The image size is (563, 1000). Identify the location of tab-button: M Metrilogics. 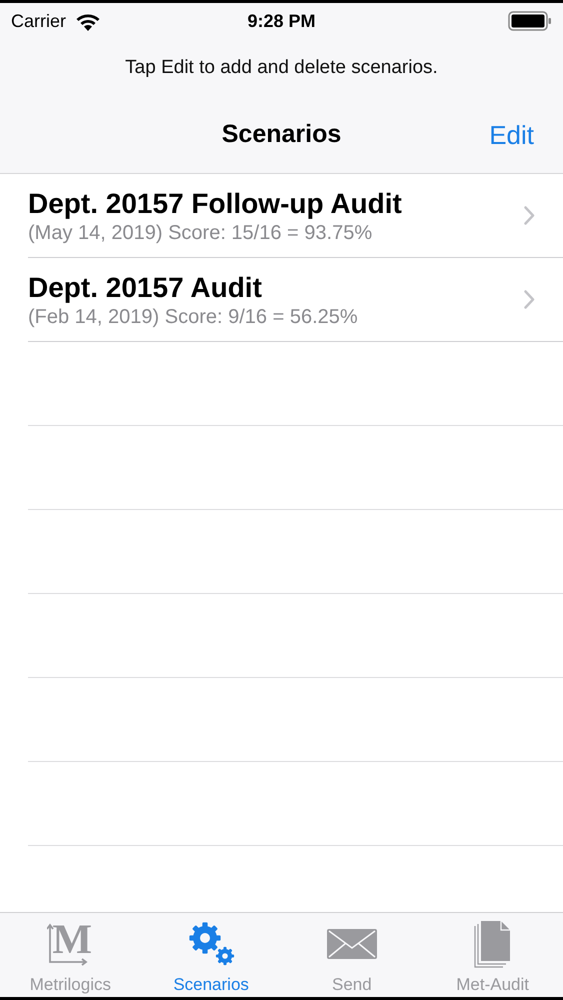
(70, 955).